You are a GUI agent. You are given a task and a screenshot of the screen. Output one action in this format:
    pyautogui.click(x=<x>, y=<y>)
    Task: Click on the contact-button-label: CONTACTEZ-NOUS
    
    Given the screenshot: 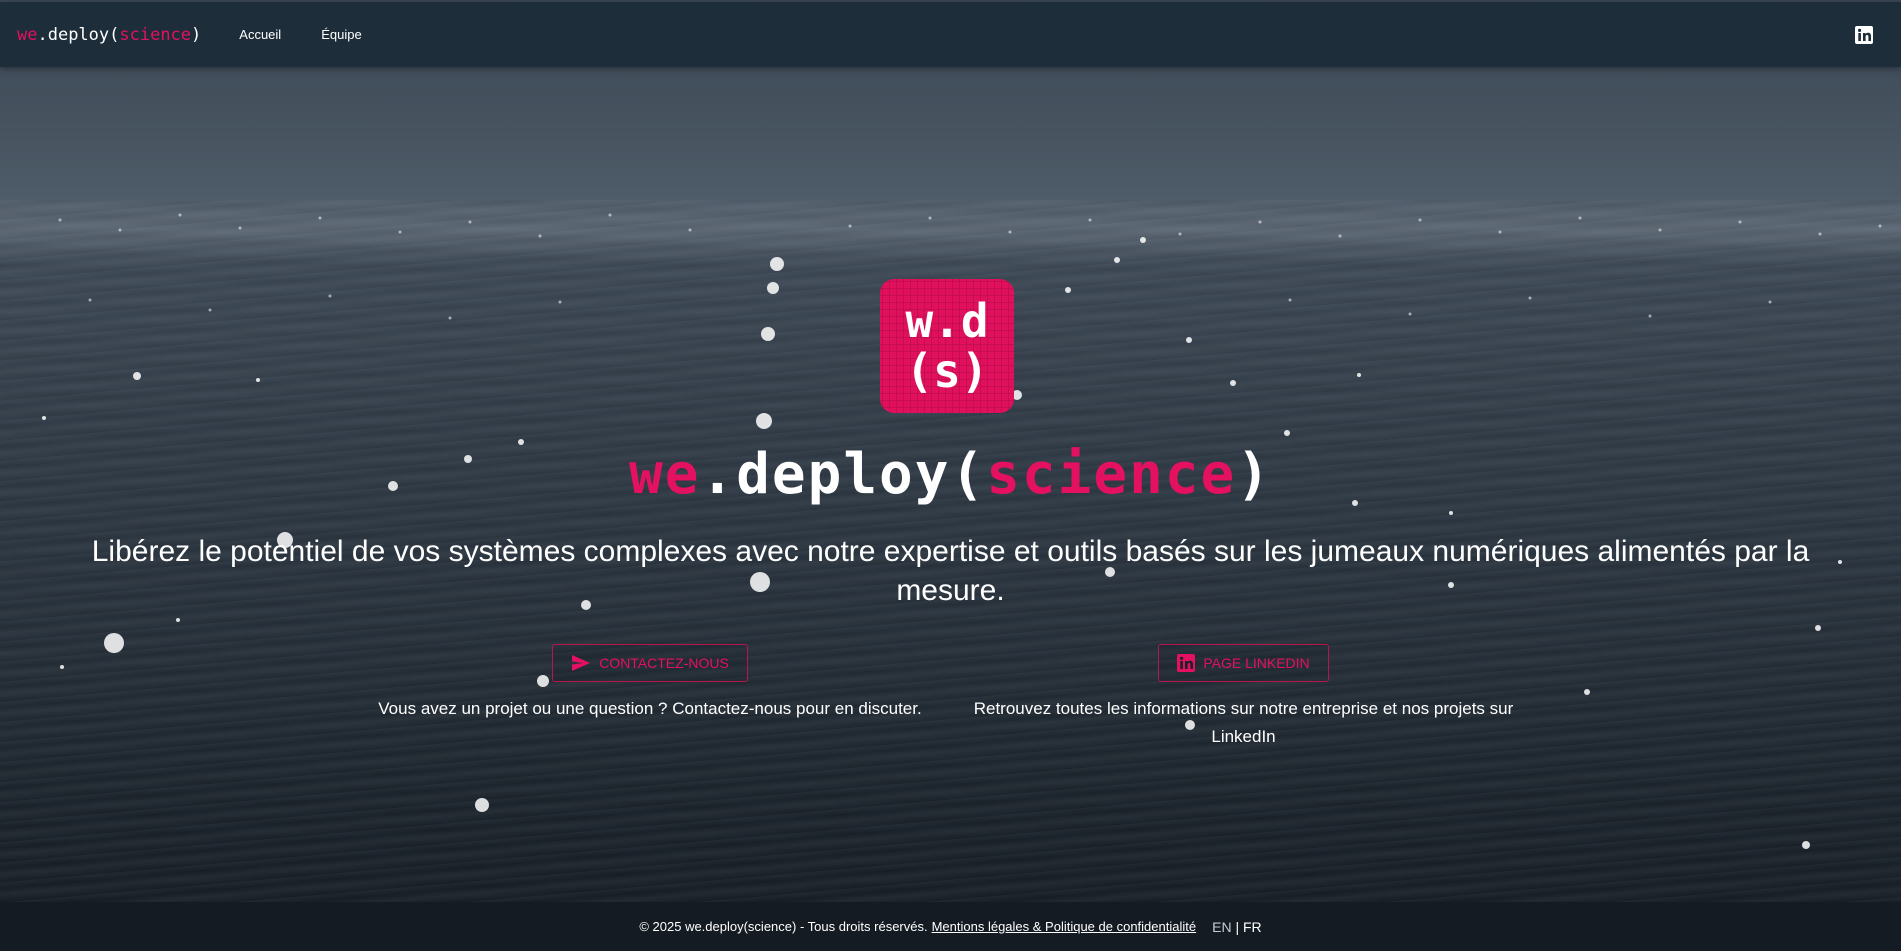 What is the action you would take?
    pyautogui.click(x=664, y=663)
    